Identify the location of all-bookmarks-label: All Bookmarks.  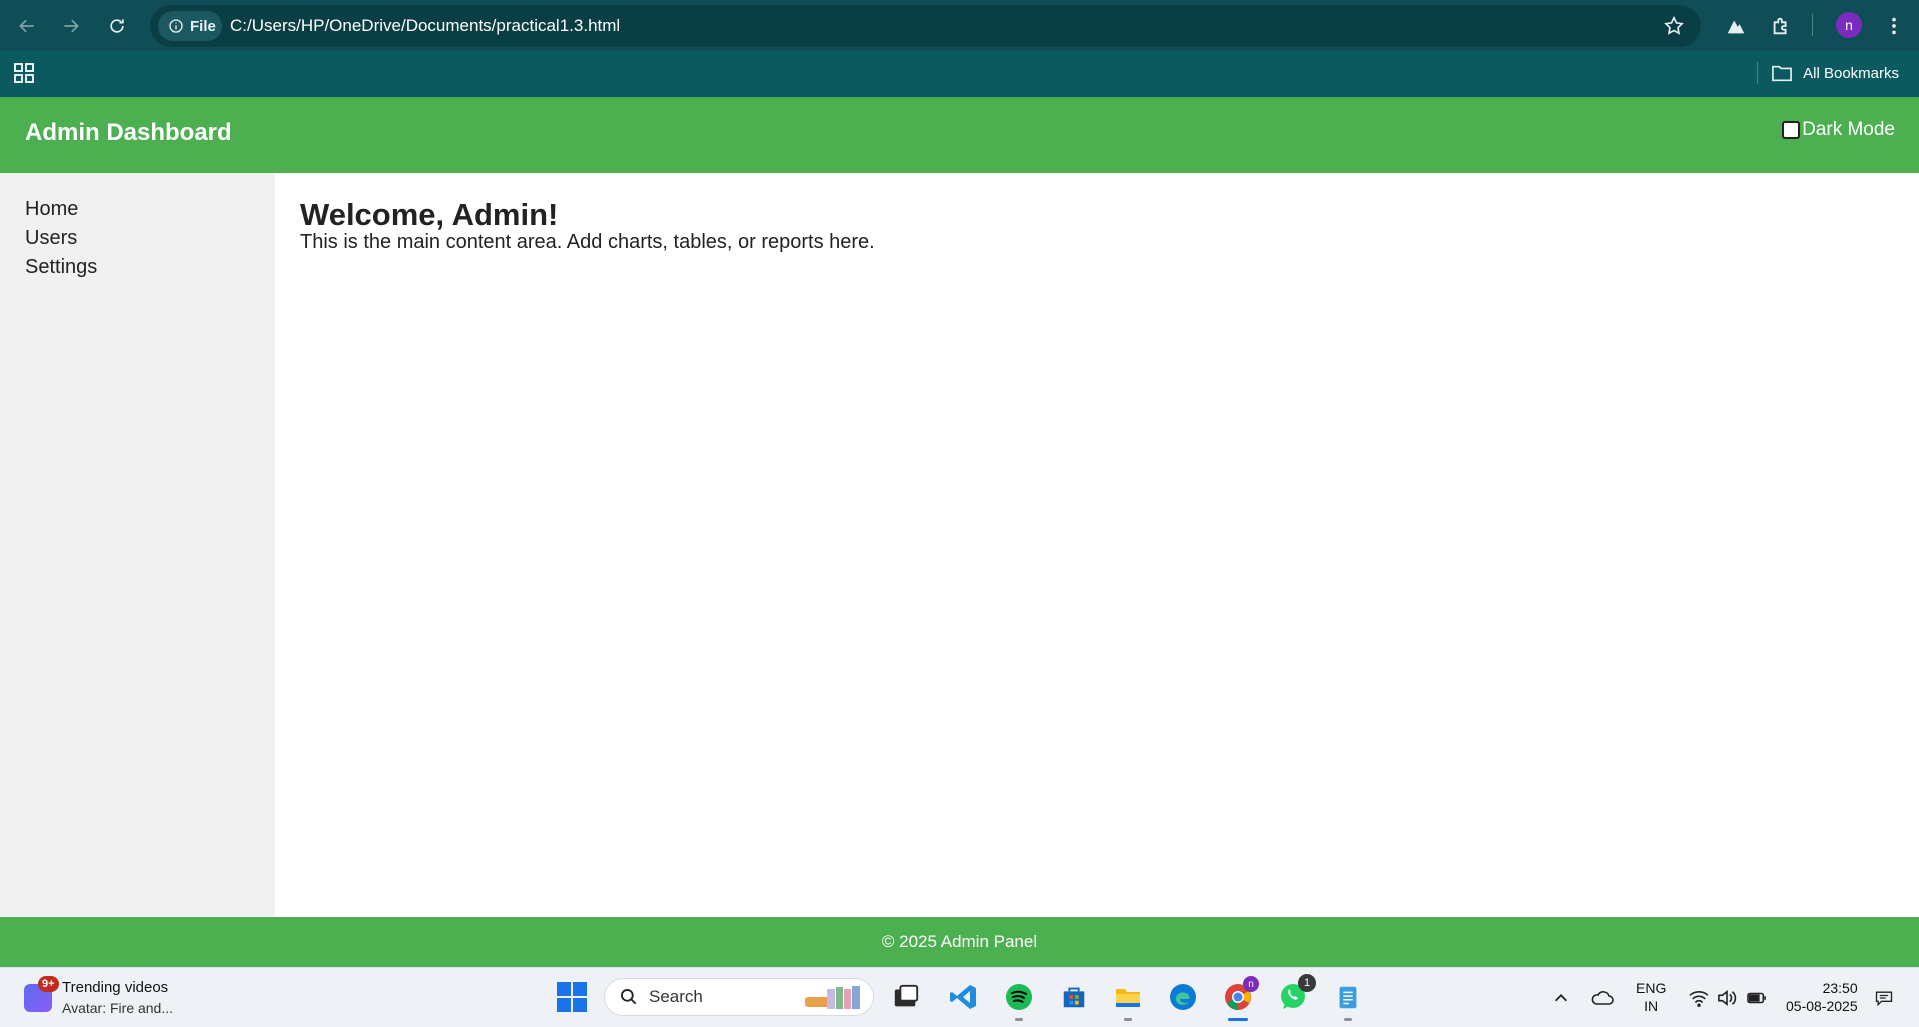
(1851, 73).